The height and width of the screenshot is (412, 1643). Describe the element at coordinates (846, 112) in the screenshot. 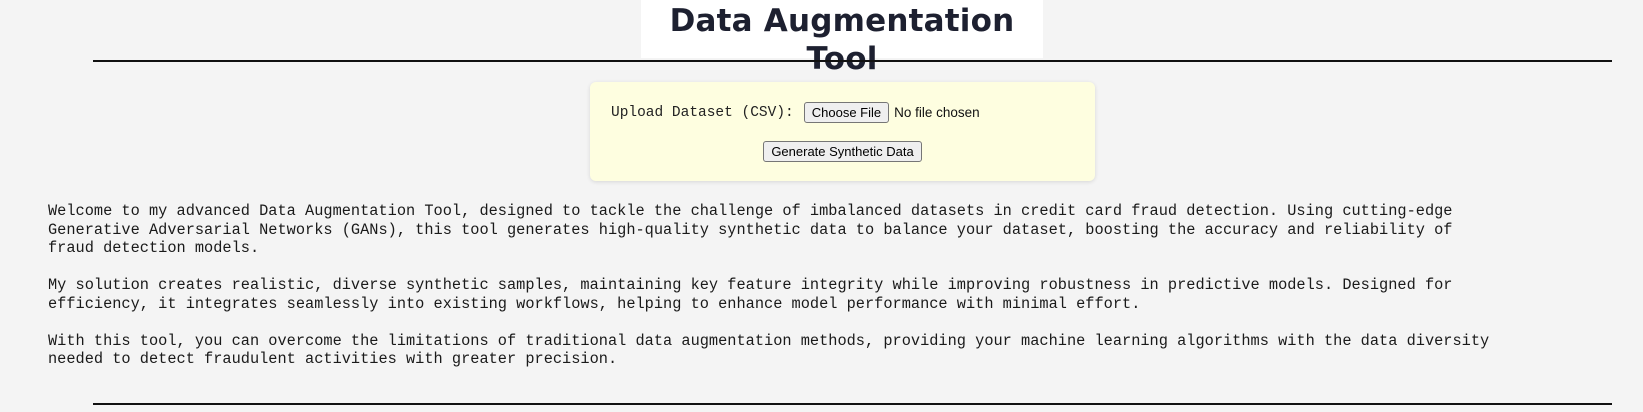

I see `choose-file-button: Choose File` at that location.